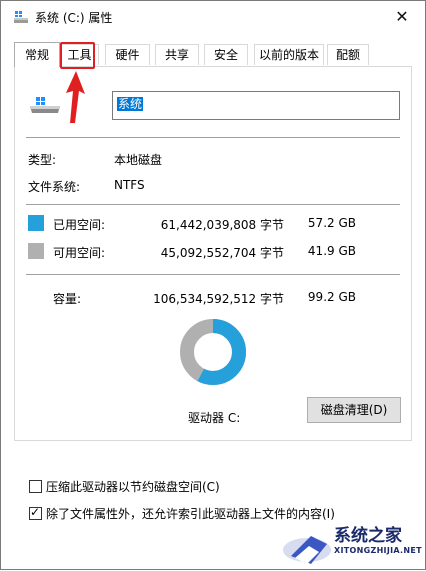 The width and height of the screenshot is (426, 571). What do you see at coordinates (218, 299) in the screenshot?
I see `capacity-bytes: 106,534,592,512 字节` at bounding box center [218, 299].